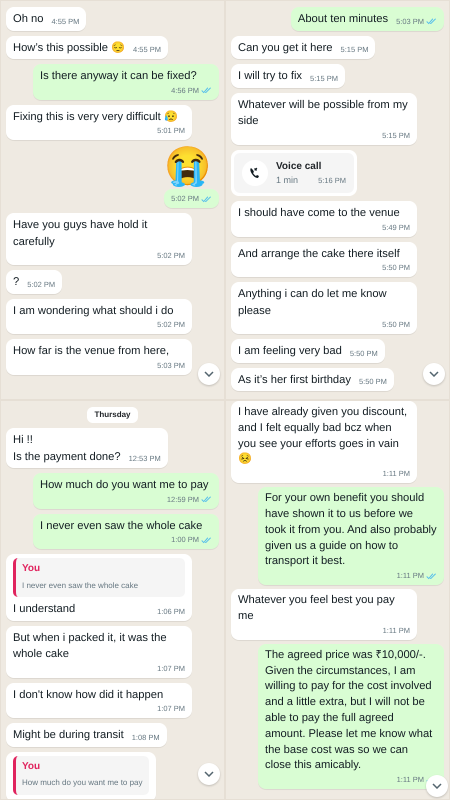  What do you see at coordinates (319, 254) in the screenshot?
I see `message-text: And arrange the cake there itself` at bounding box center [319, 254].